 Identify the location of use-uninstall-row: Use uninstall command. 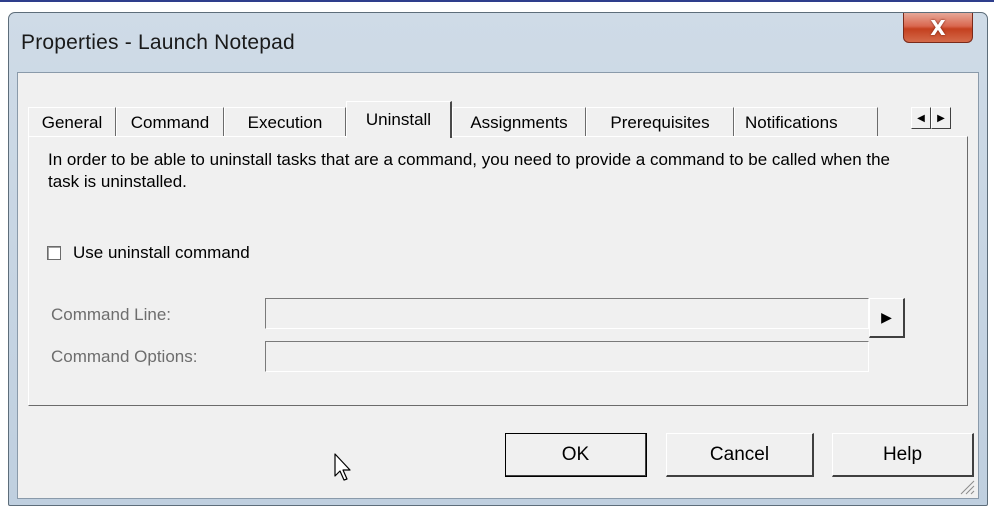
(148, 253).